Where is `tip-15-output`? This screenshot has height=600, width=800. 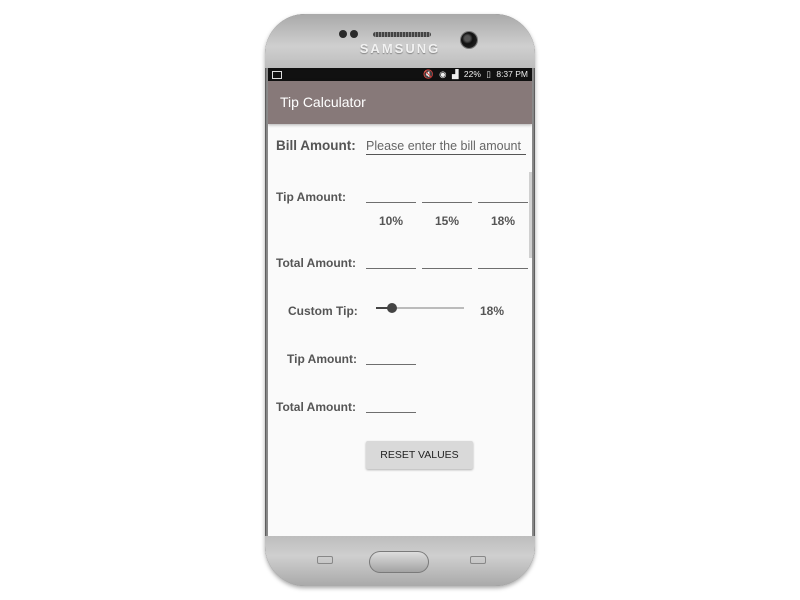
tip-15-output is located at coordinates (447, 202).